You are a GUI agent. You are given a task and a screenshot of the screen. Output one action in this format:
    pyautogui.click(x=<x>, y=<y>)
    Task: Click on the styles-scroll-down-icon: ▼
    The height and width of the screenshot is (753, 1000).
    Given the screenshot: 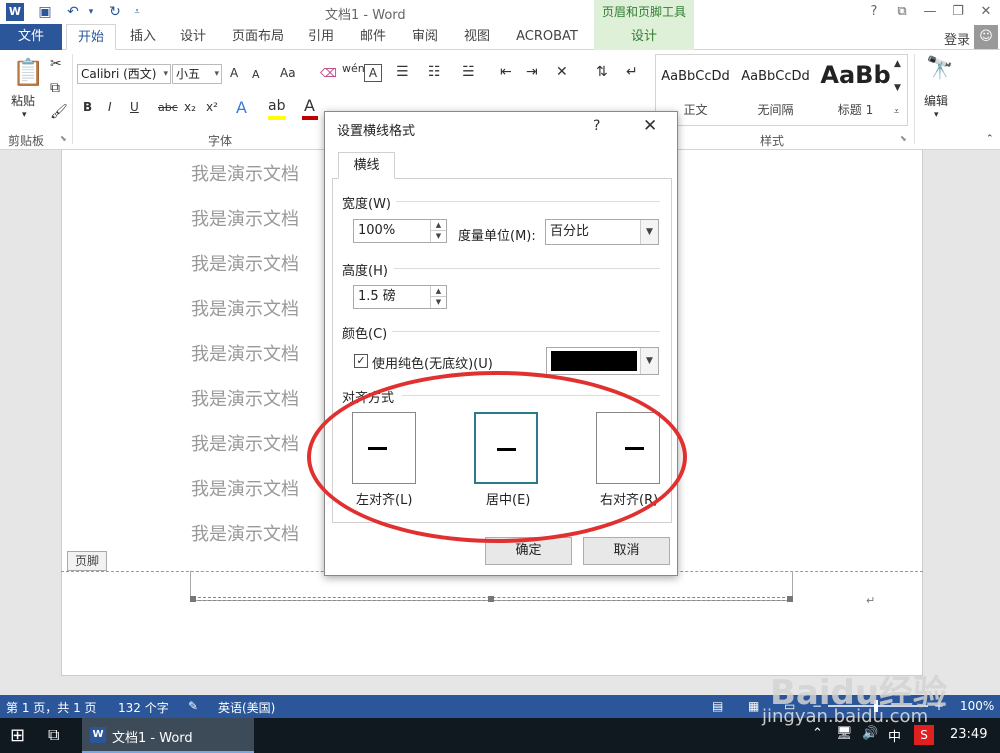 What is the action you would take?
    pyautogui.click(x=897, y=88)
    